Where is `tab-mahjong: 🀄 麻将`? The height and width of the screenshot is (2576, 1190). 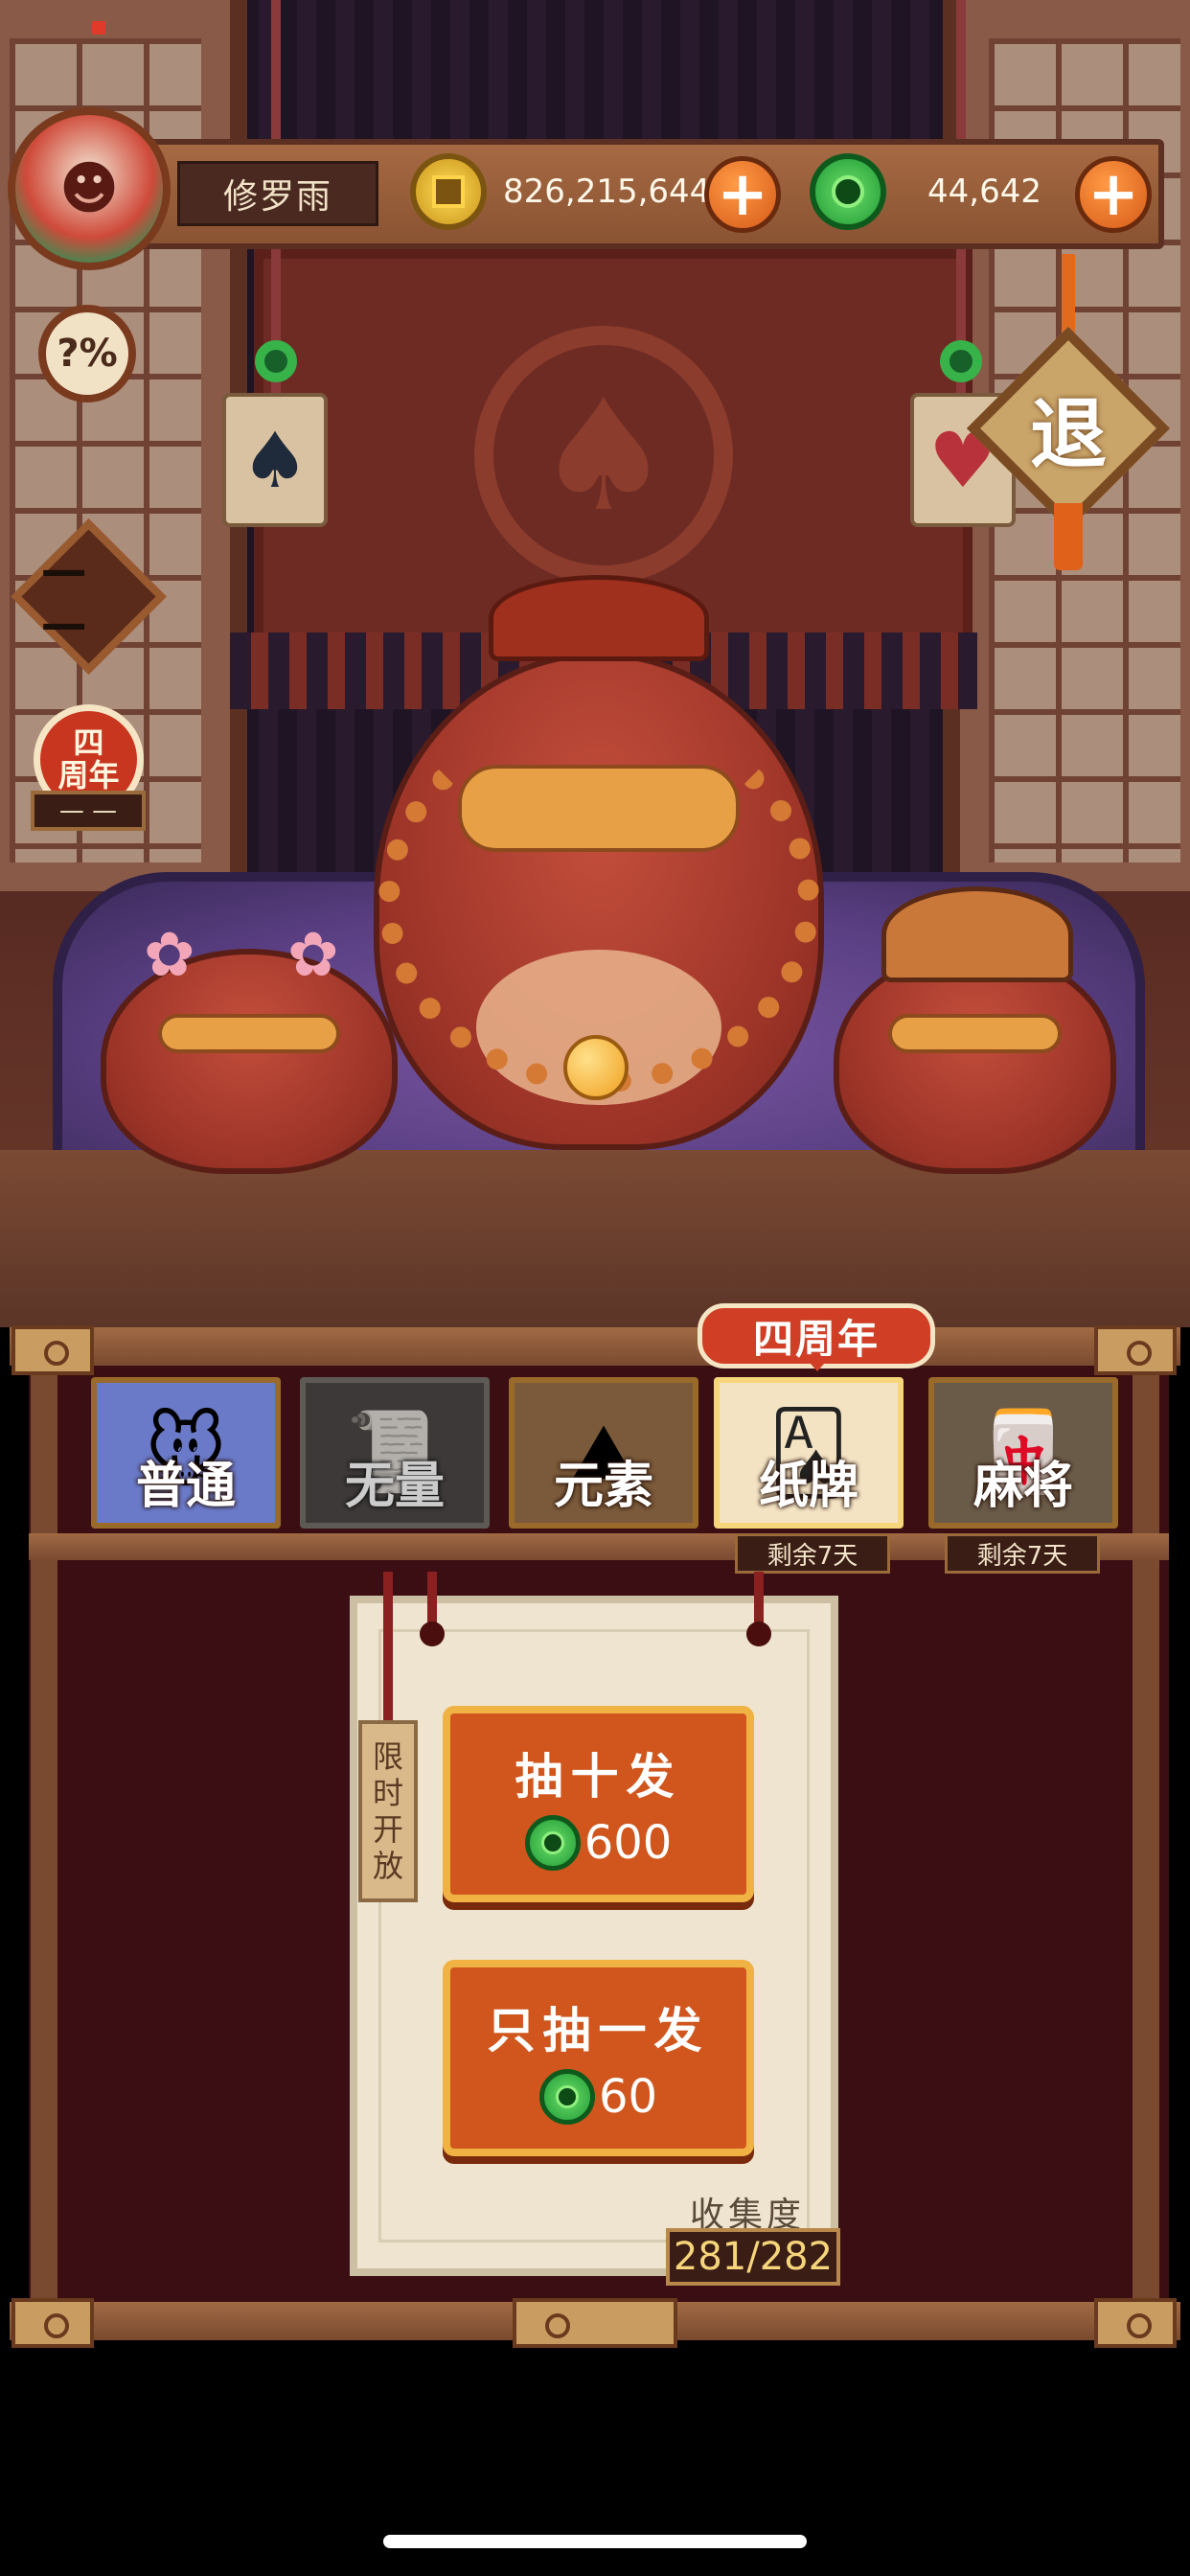
tab-mahjong: 🀄 麻将 is located at coordinates (1023, 1453).